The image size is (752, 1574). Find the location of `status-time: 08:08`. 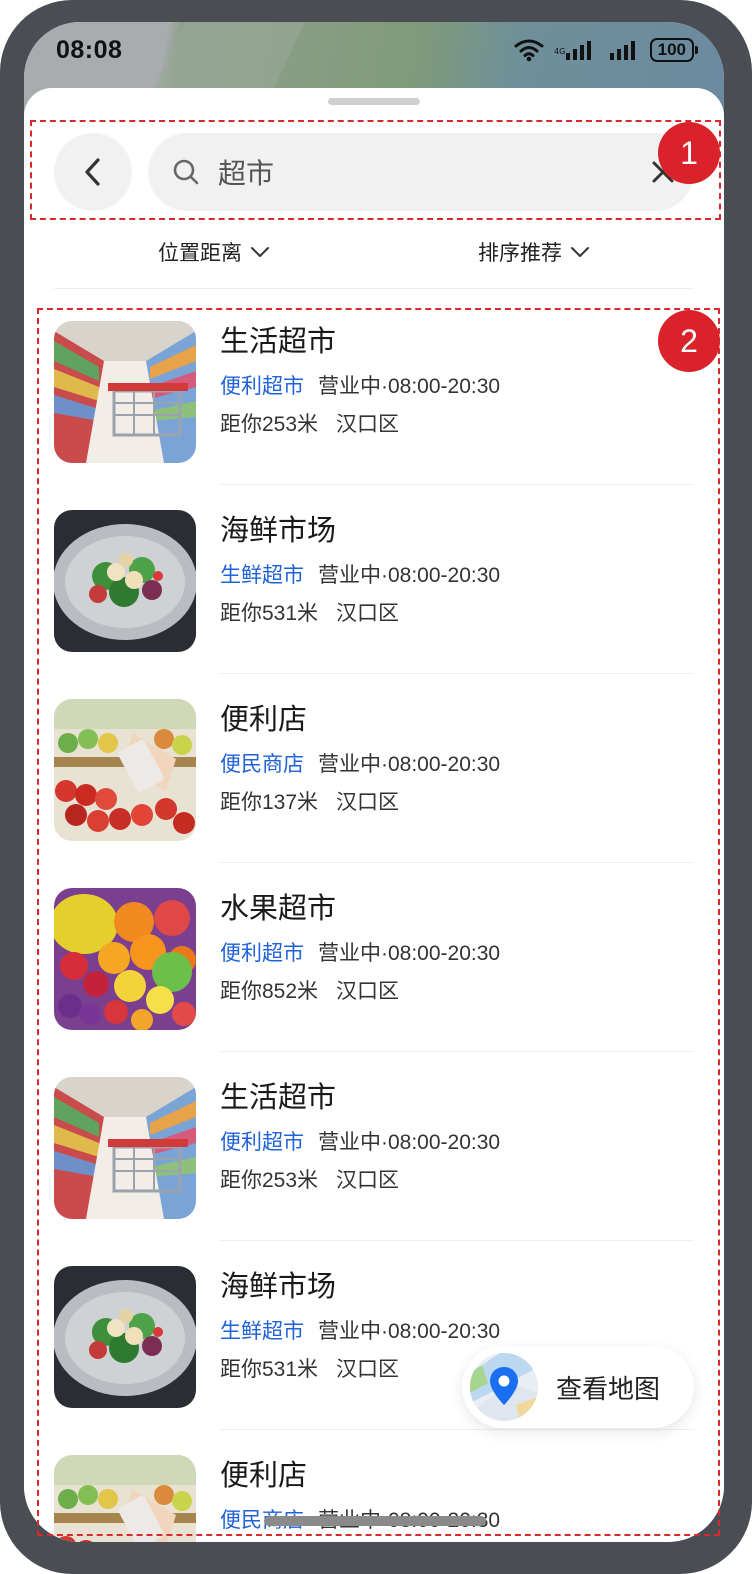

status-time: 08:08 is located at coordinates (89, 49).